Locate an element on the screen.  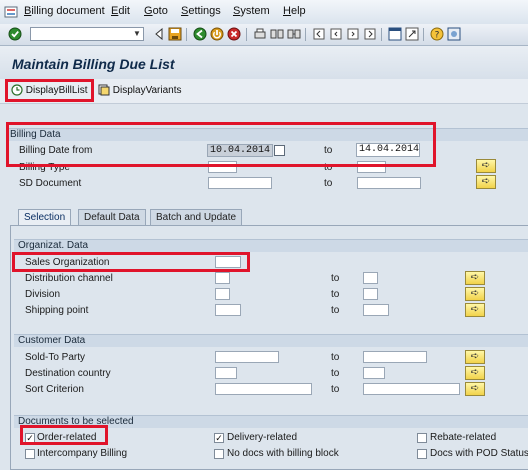
distribution-channel-multiple-selection-button: ➪ is located at coordinates (475, 278).